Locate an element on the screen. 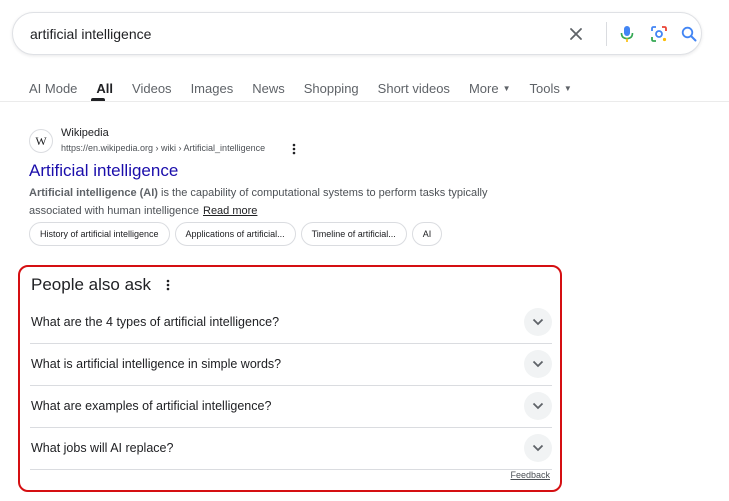  question-text: What jobs will AI replace? is located at coordinates (102, 448).